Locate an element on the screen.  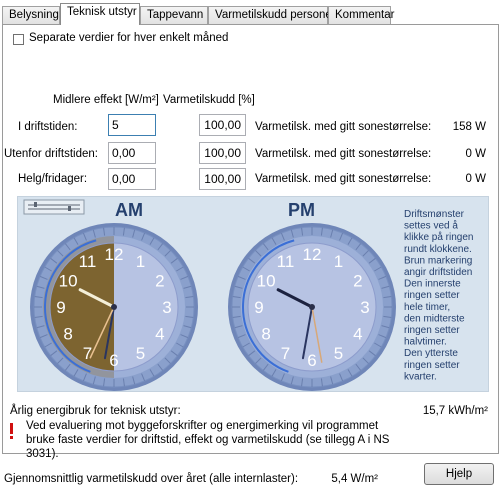
pm-clock: 12 12 3 45678 9 1011 is located at coordinates (312, 307).